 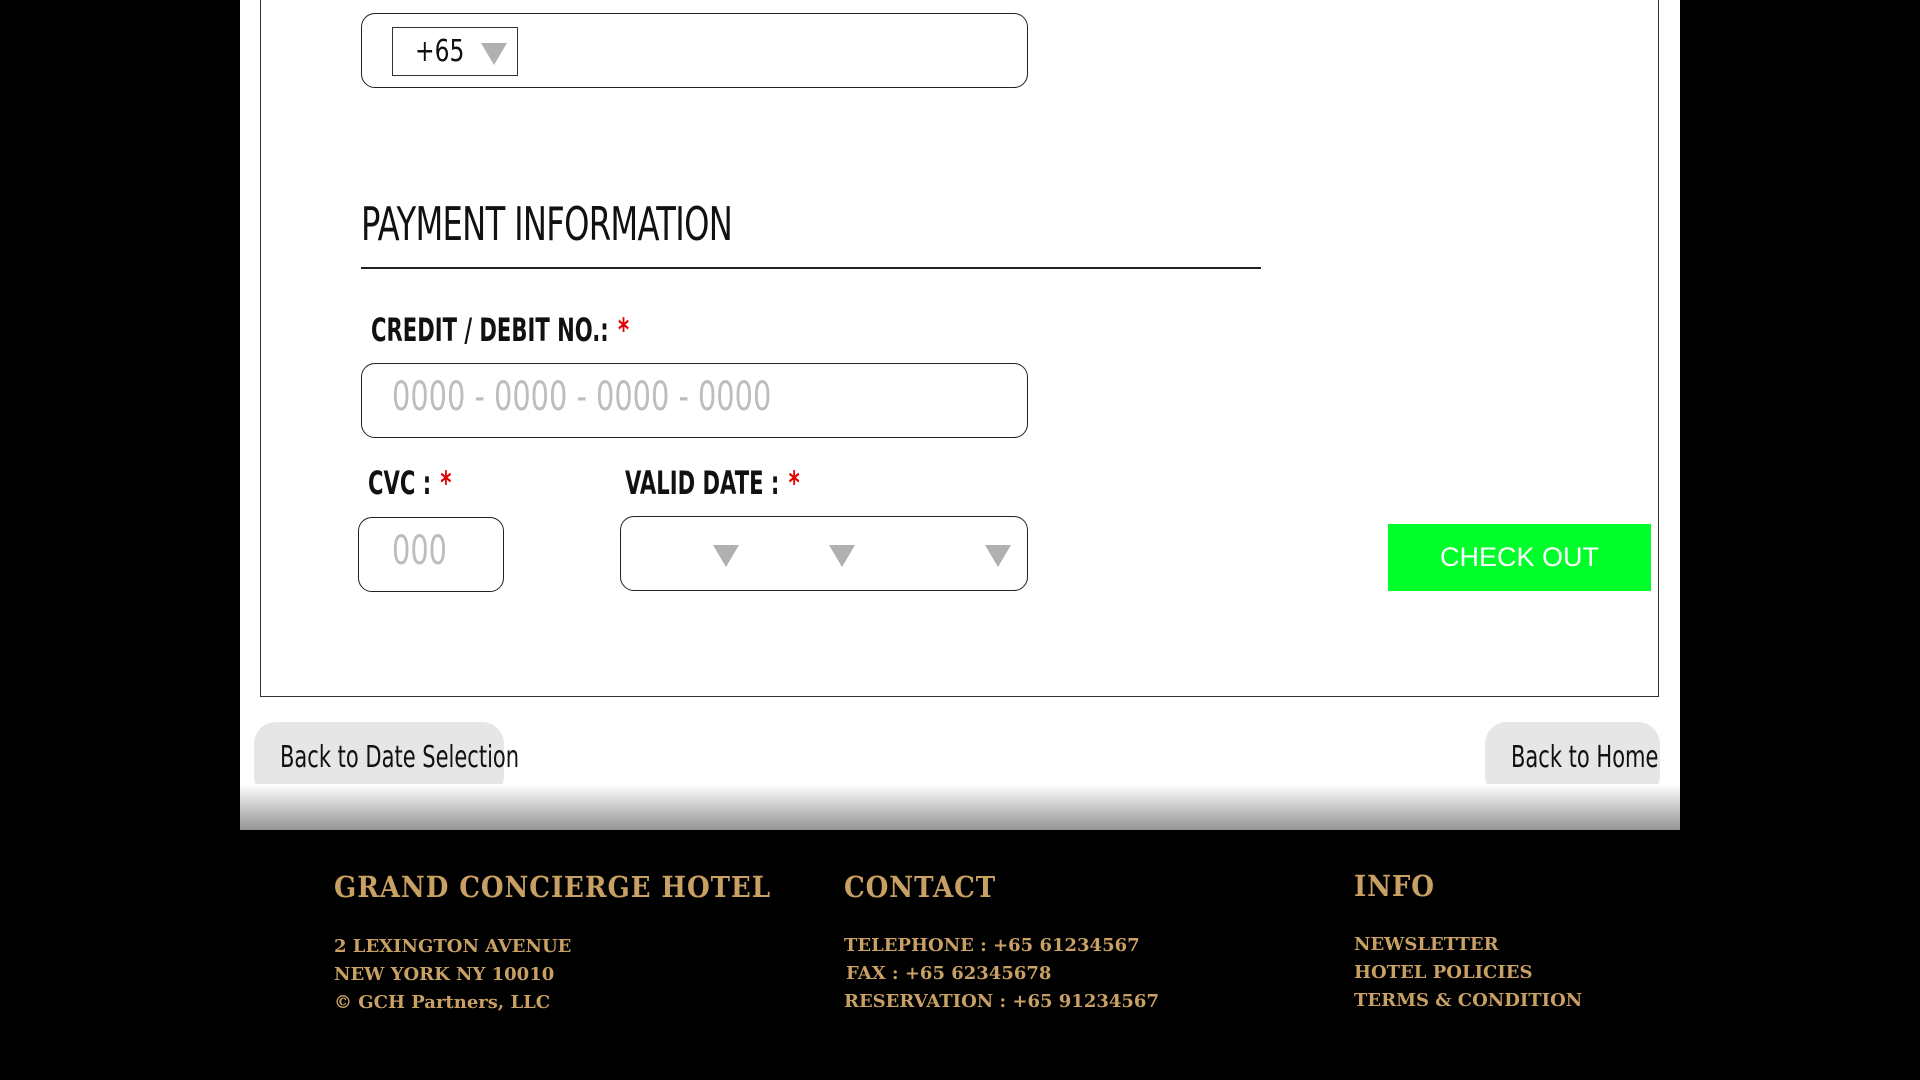 I want to click on card-number-input: 0000 - 0000 - 0000 - 0000, so click(x=694, y=400).